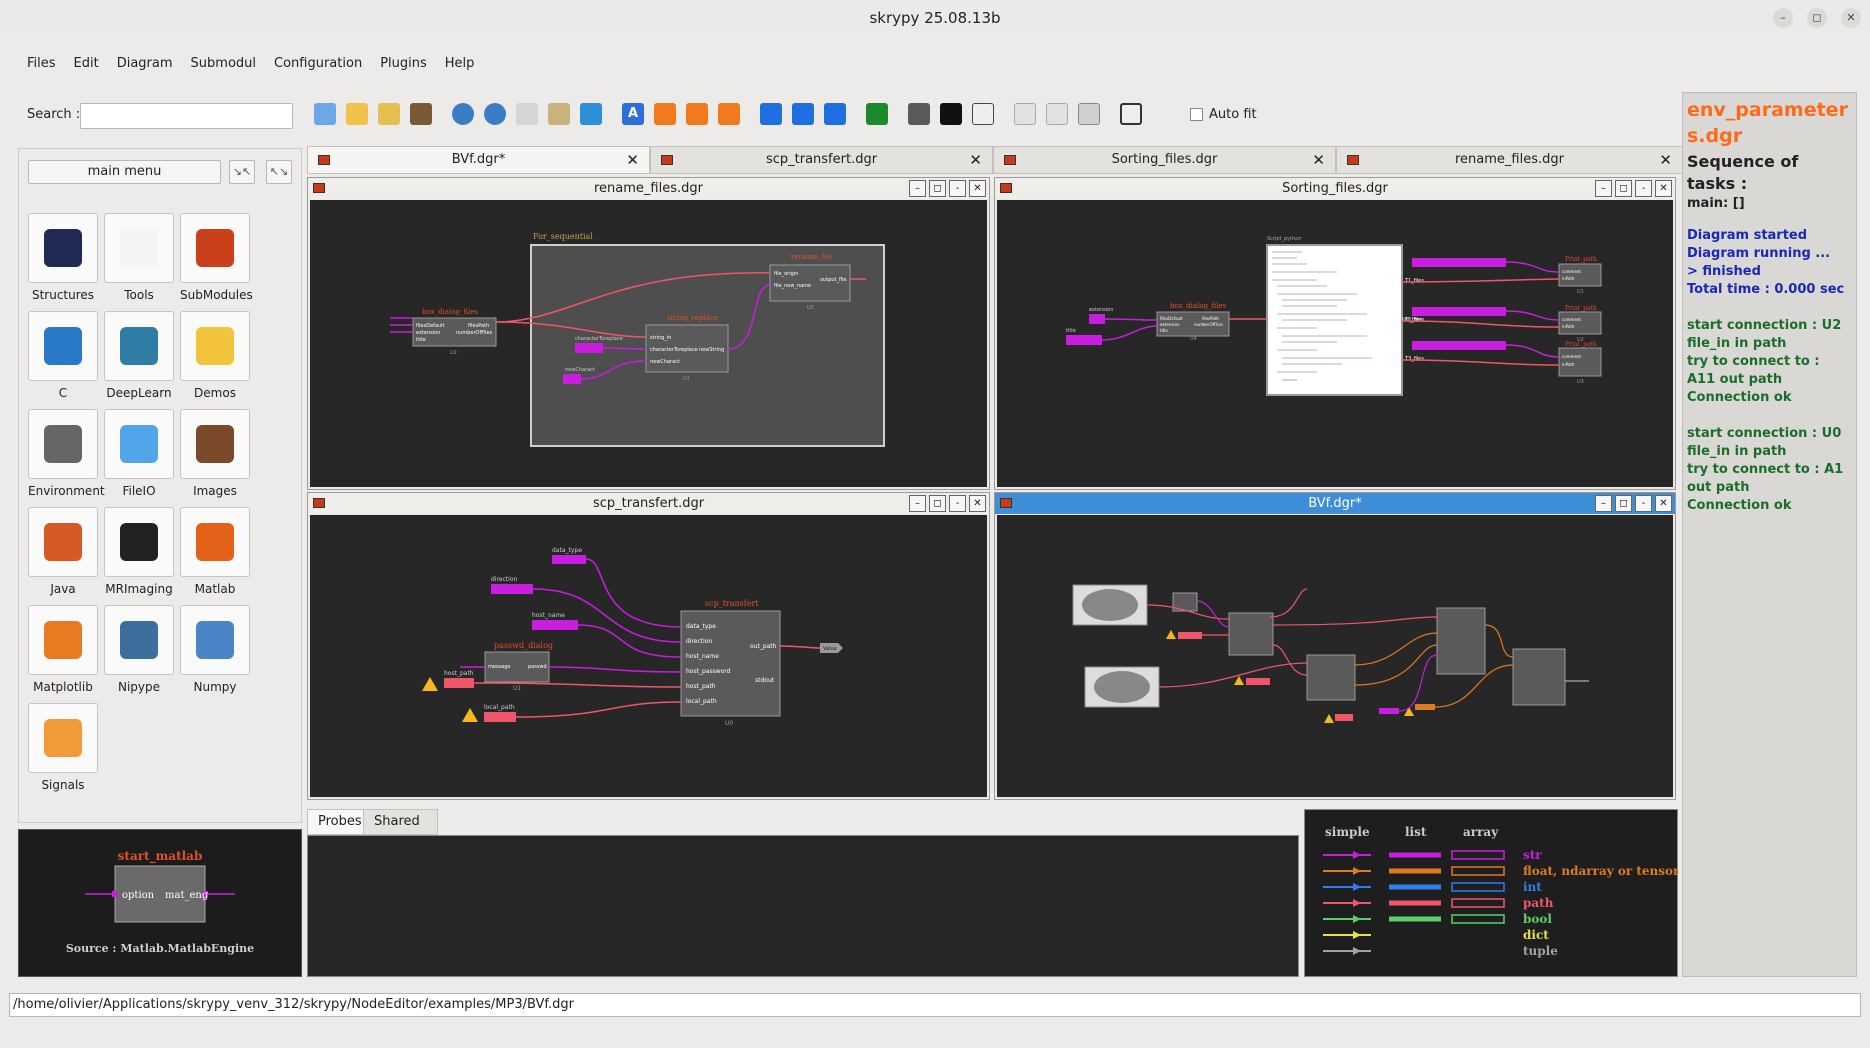 Image resolution: width=1870 pixels, height=1048 pixels. Describe the element at coordinates (633, 114) in the screenshot. I see `text-icon: A` at that location.